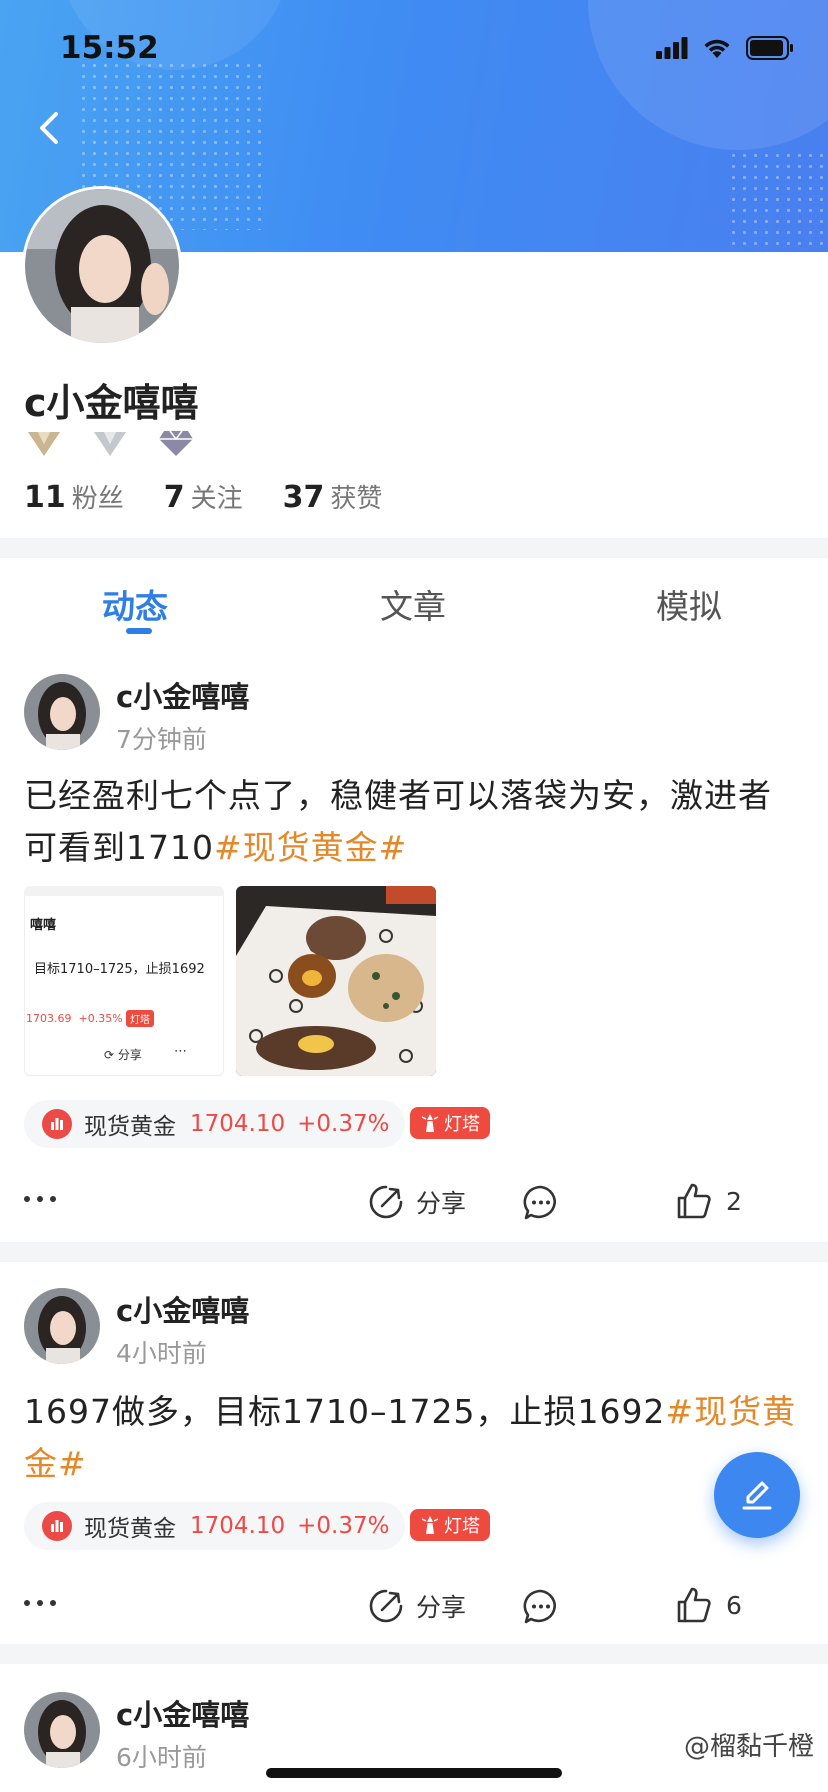 This screenshot has width=828, height=1792. I want to click on tab-dynamics: 动态, so click(135, 604).